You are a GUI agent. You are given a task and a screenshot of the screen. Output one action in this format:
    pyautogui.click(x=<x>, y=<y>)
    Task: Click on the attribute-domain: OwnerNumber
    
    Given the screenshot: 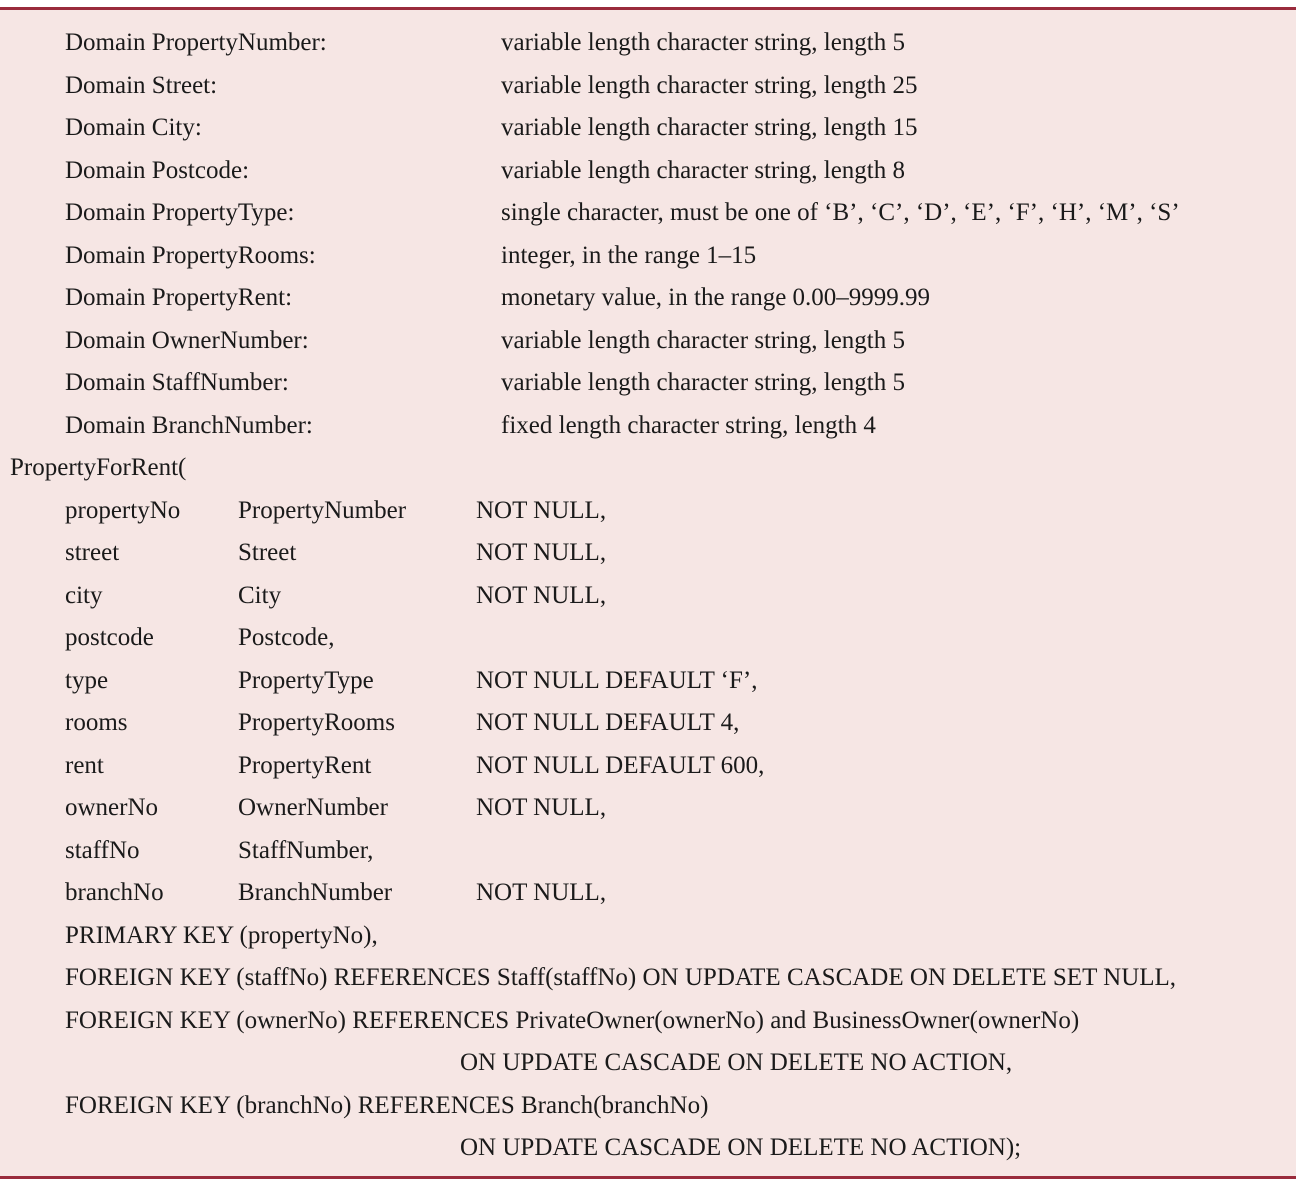 What is the action you would take?
    pyautogui.click(x=313, y=807)
    